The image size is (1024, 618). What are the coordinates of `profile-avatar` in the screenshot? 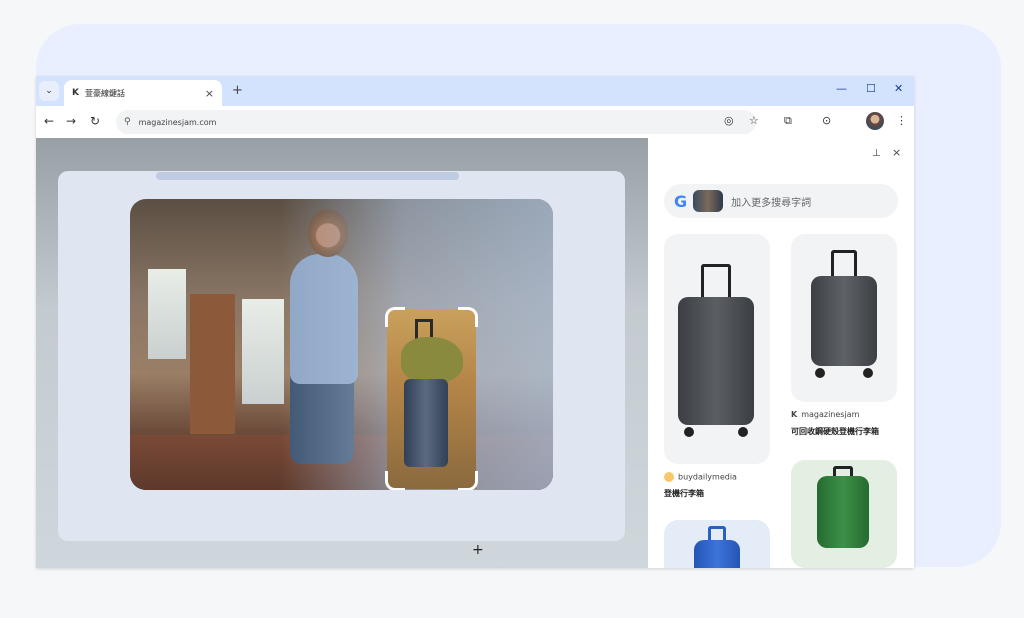 It's located at (875, 121).